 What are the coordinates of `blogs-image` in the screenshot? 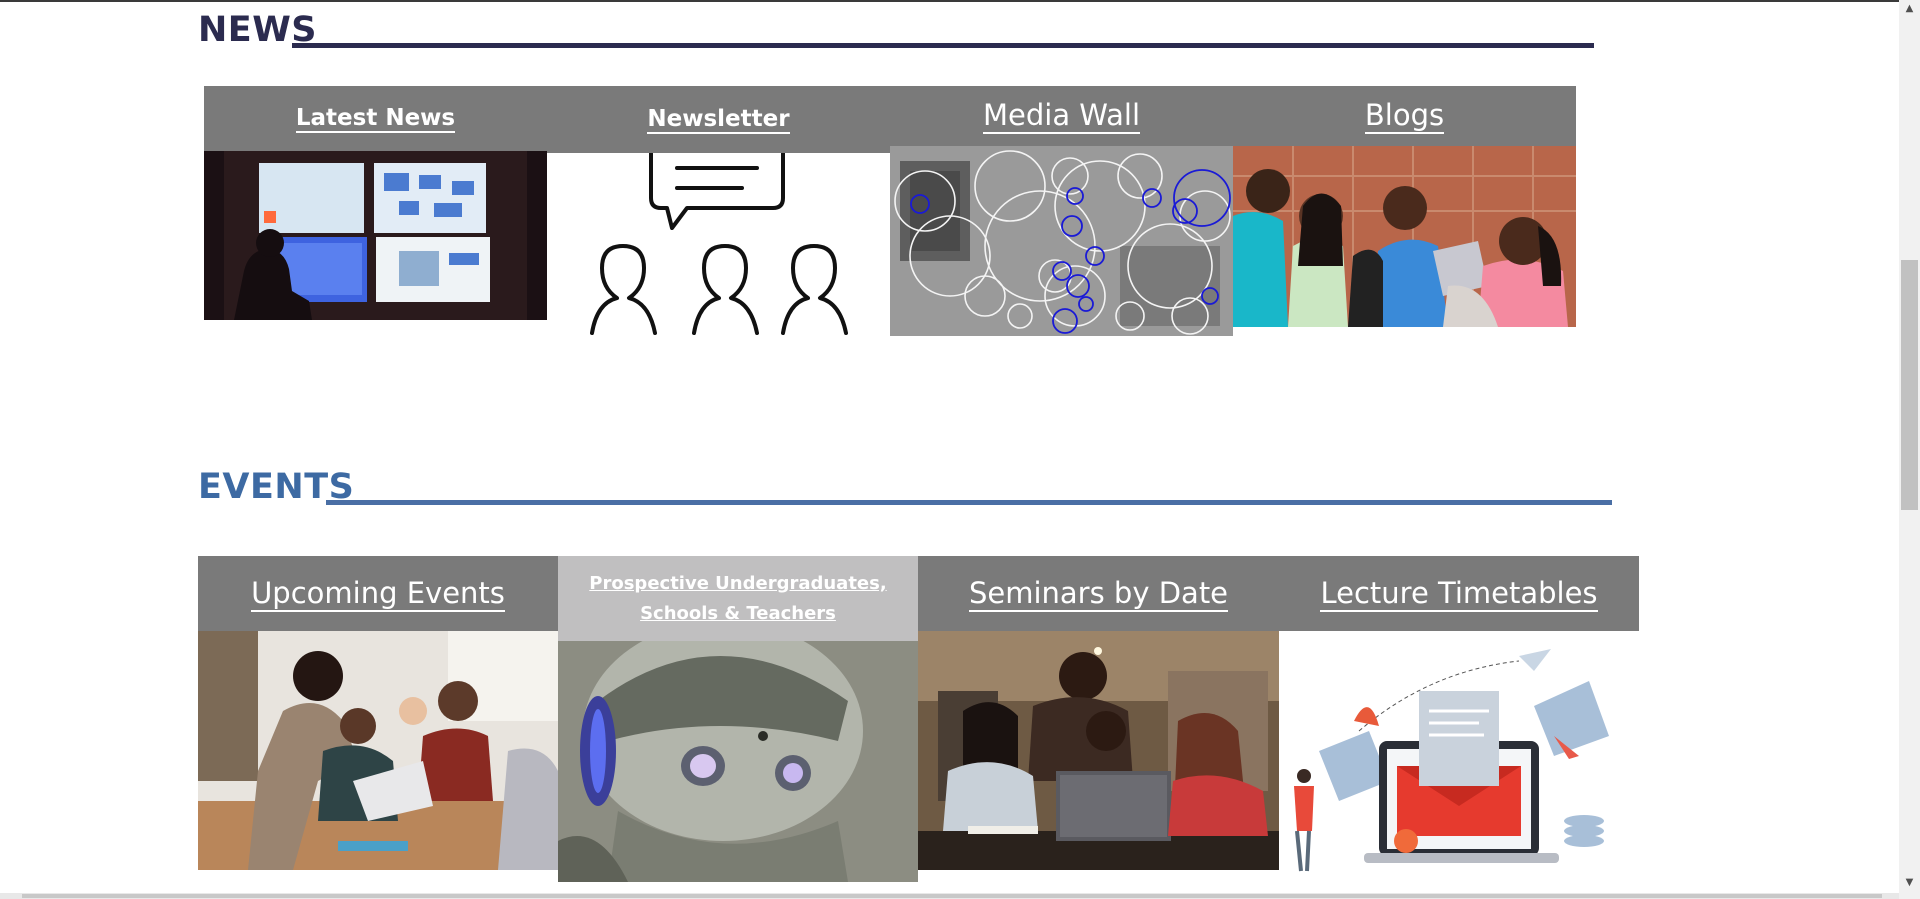 It's located at (1404, 236).